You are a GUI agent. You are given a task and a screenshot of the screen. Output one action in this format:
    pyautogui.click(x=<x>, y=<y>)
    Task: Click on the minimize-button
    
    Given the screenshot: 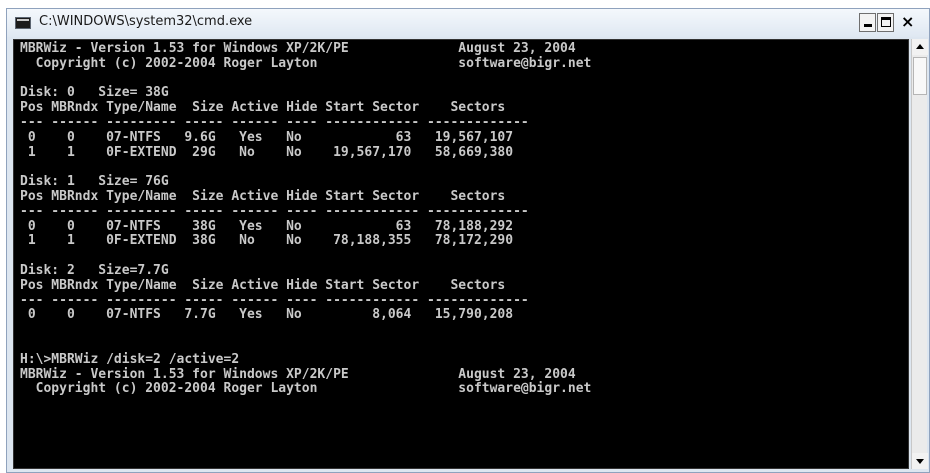 What is the action you would take?
    pyautogui.click(x=867, y=22)
    